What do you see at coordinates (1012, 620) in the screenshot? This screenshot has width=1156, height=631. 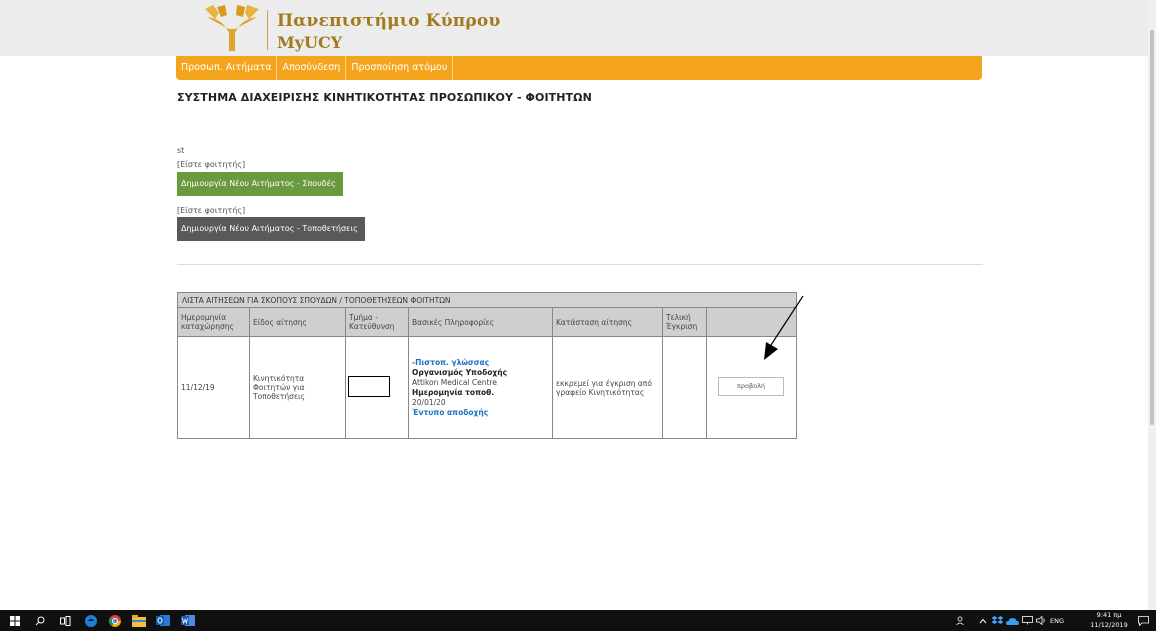 I see `onedrive-icon` at bounding box center [1012, 620].